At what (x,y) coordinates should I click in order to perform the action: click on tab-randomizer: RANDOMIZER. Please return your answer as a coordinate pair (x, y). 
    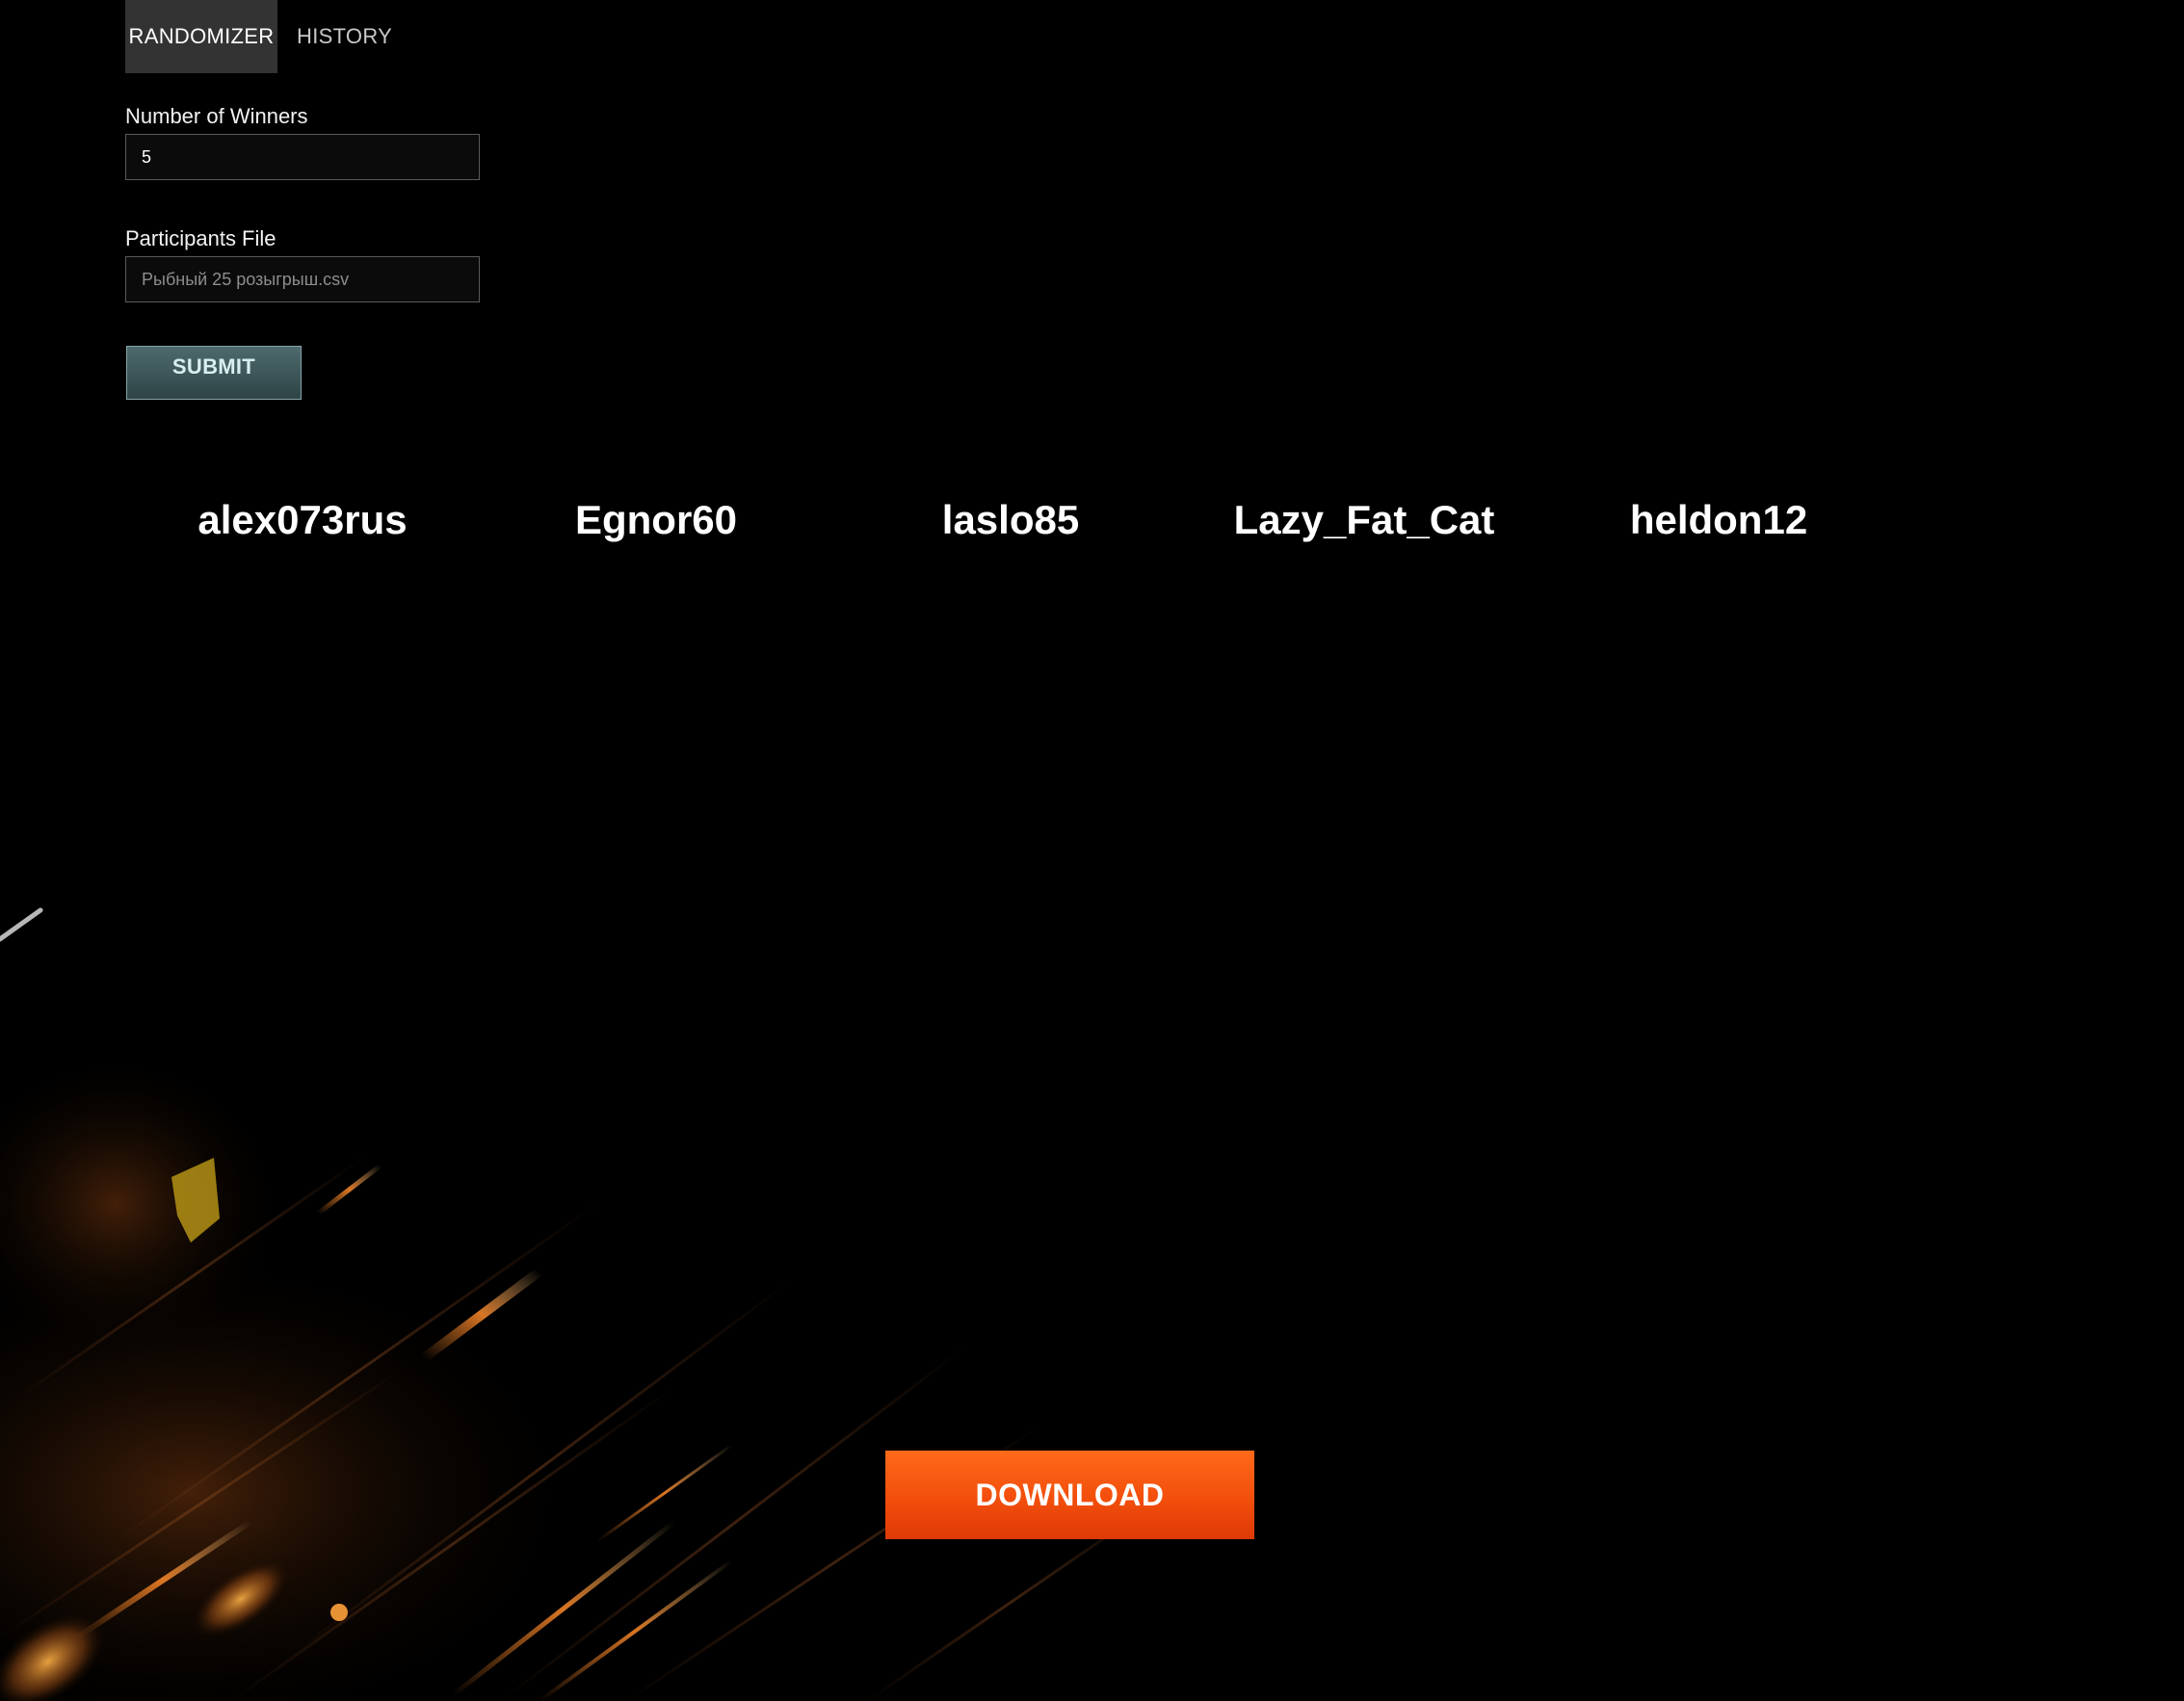
    Looking at the image, I should click on (201, 36).